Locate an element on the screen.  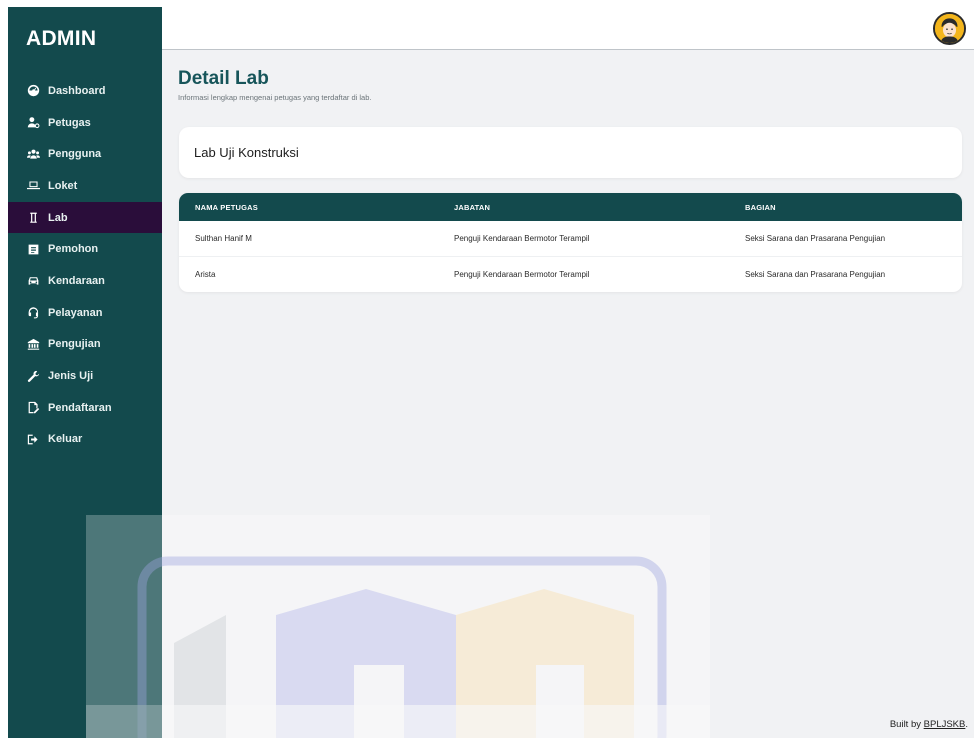
footer-prefix: Built by is located at coordinates (906, 724).